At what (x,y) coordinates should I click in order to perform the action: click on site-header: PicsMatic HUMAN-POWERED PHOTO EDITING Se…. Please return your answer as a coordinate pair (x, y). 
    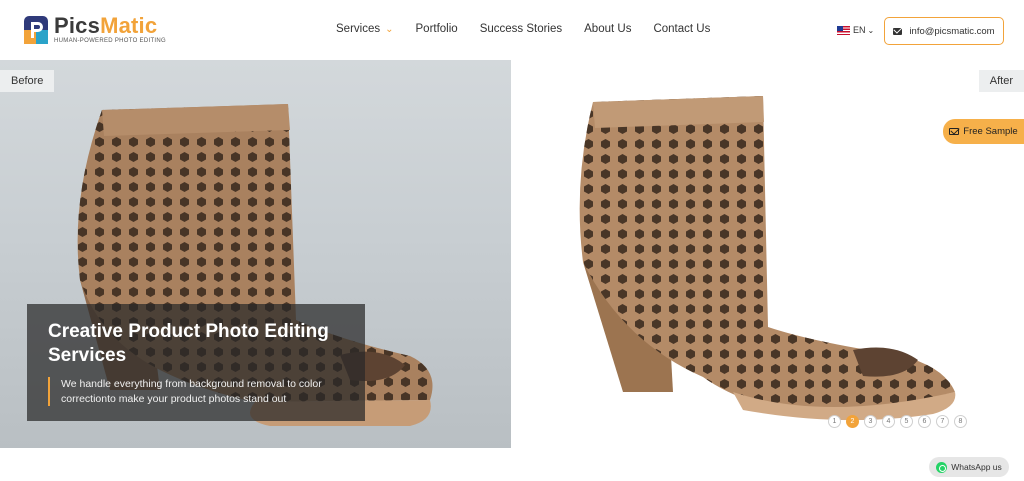
    Looking at the image, I should click on (512, 30).